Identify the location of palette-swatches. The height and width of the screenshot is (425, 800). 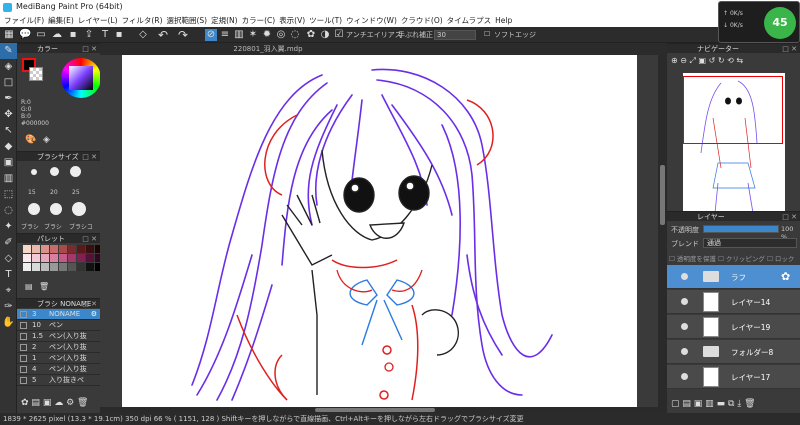
(63, 263).